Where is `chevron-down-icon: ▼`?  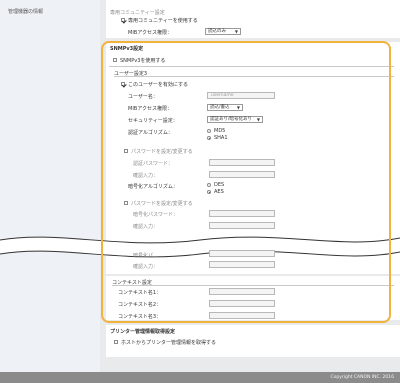
chevron-down-icon: ▼ is located at coordinates (236, 31).